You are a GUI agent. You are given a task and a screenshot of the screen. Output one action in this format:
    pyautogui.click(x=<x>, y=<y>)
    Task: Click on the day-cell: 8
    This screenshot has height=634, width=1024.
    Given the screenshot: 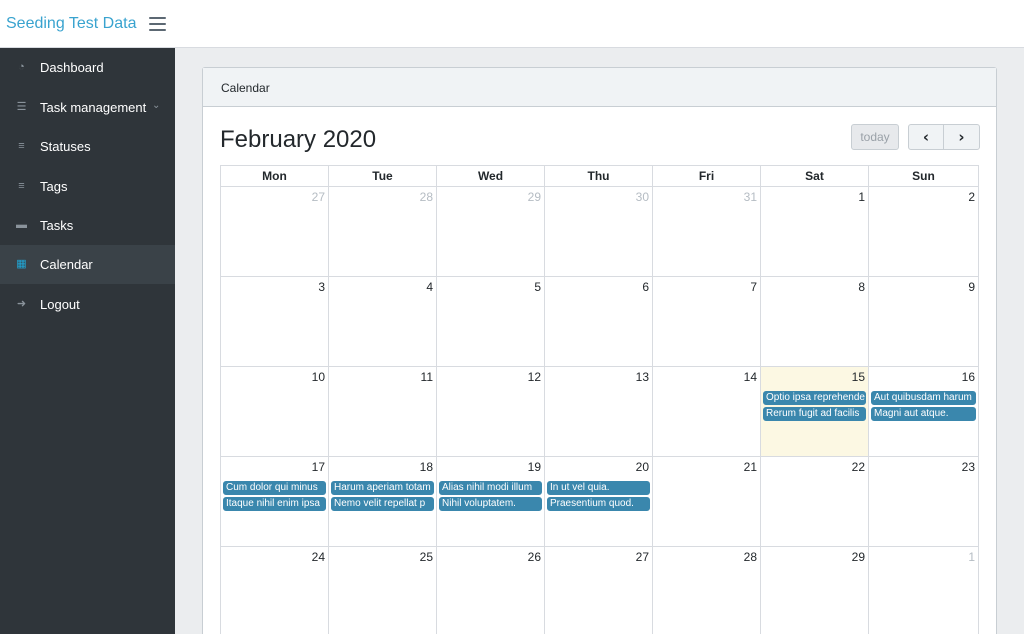 What is the action you would take?
    pyautogui.click(x=815, y=322)
    